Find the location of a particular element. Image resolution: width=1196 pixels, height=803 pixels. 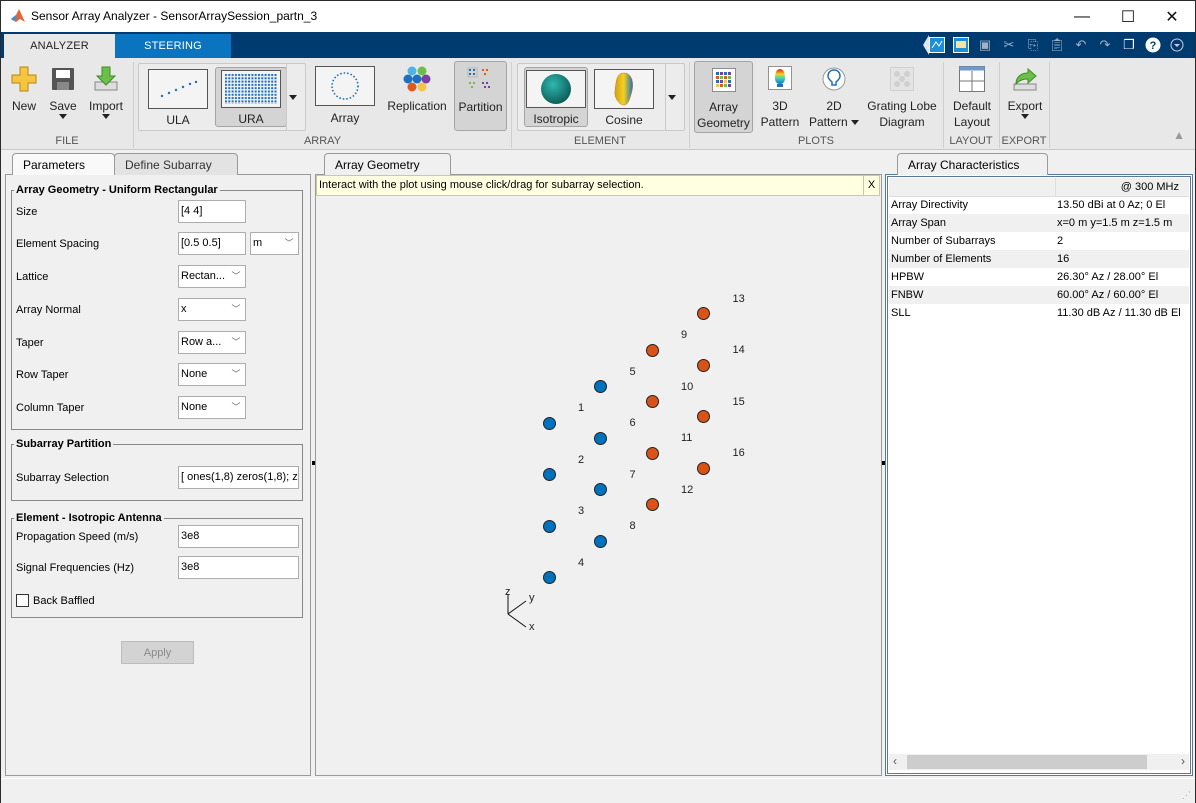

tab-array-geometry: Array Geometry is located at coordinates (387, 164).